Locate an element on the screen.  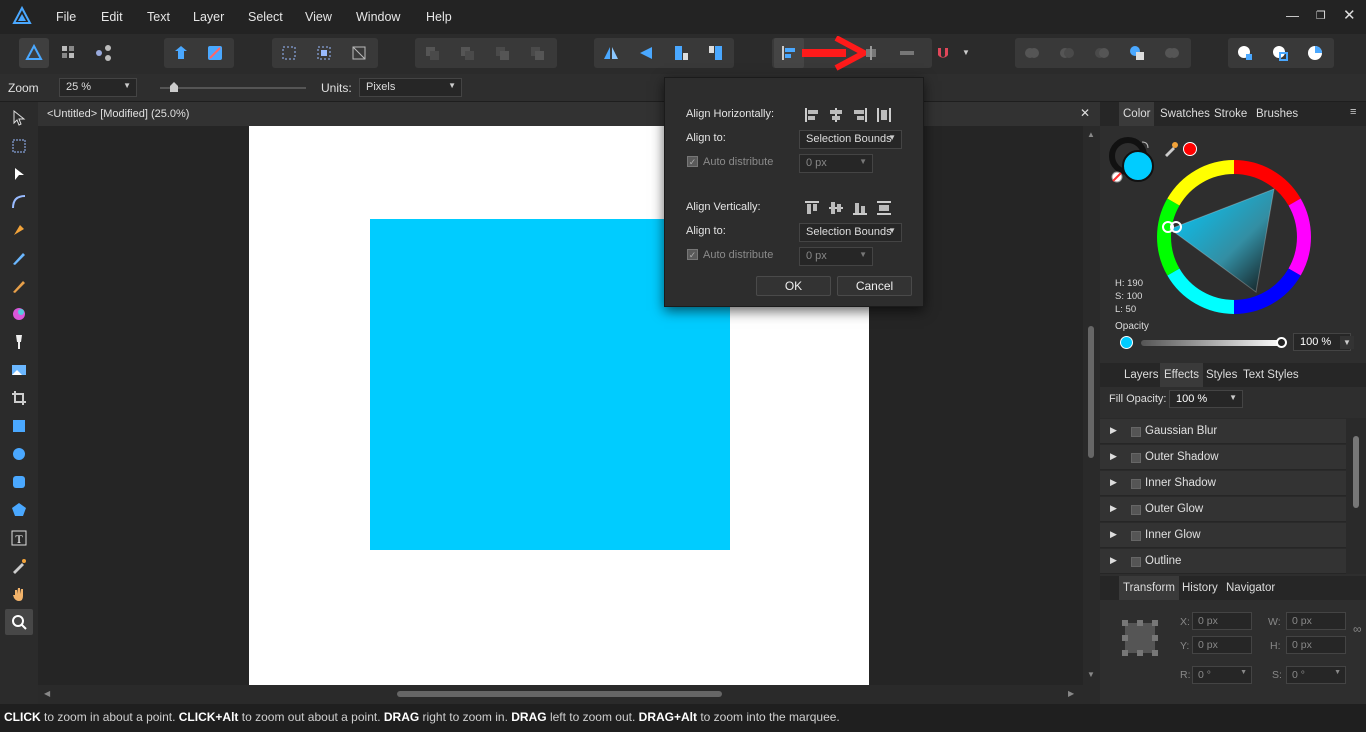
zoom-dropdown: 25 % ▼ is located at coordinates (98, 87).